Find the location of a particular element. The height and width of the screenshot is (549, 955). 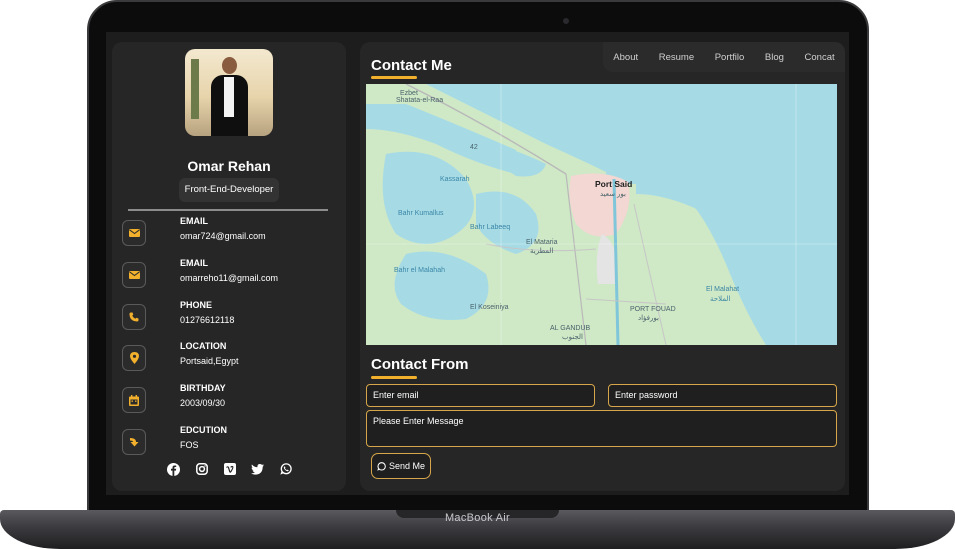

map-label-el-manasra: المطرية is located at coordinates (542, 251).